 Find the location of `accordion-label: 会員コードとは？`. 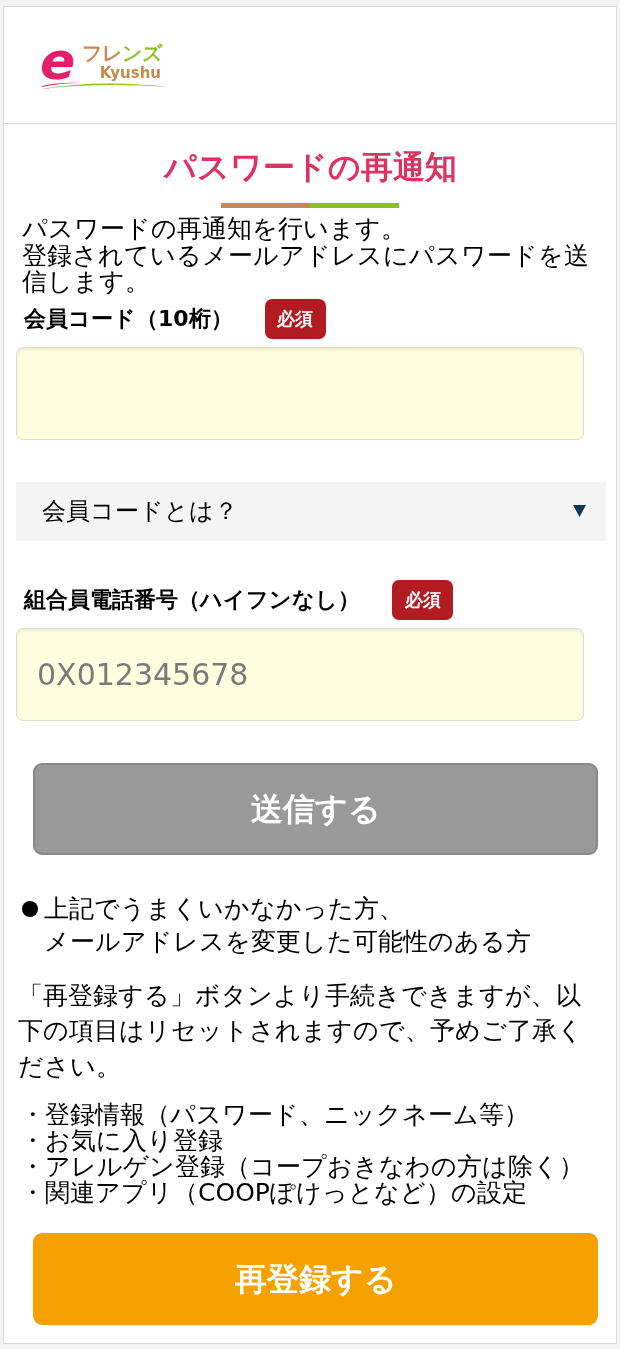

accordion-label: 会員コードとは？ is located at coordinates (140, 511).